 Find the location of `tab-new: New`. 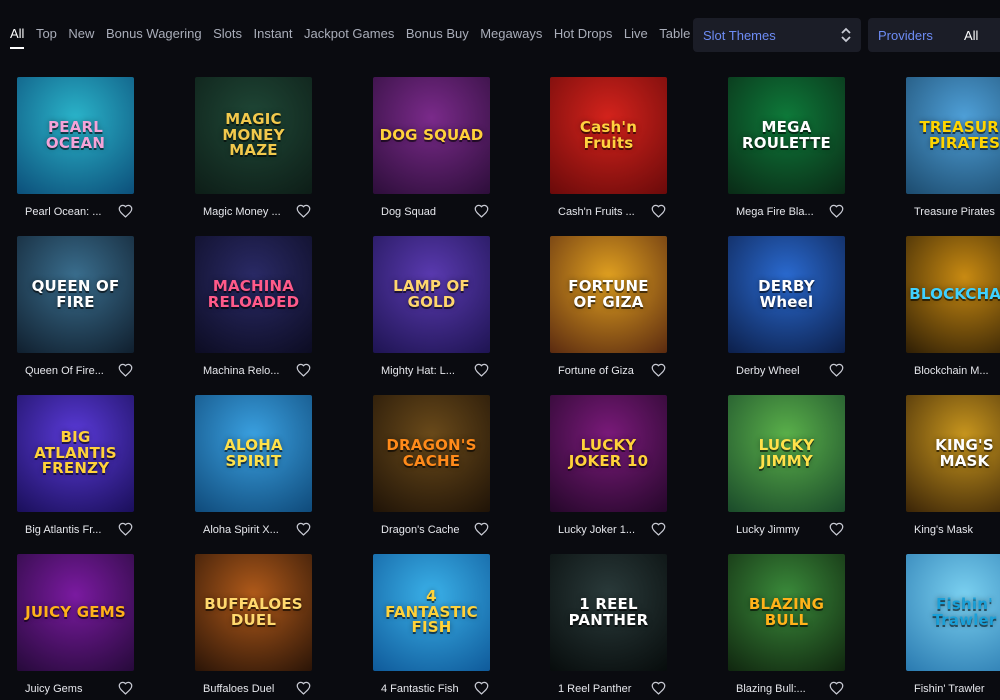

tab-new: New is located at coordinates (81, 37).